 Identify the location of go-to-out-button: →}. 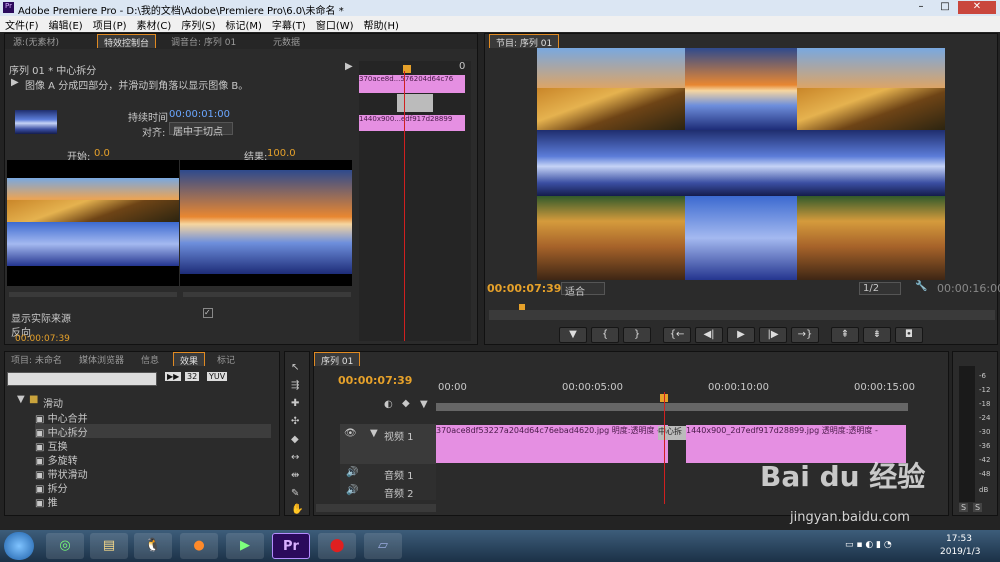
(805, 335).